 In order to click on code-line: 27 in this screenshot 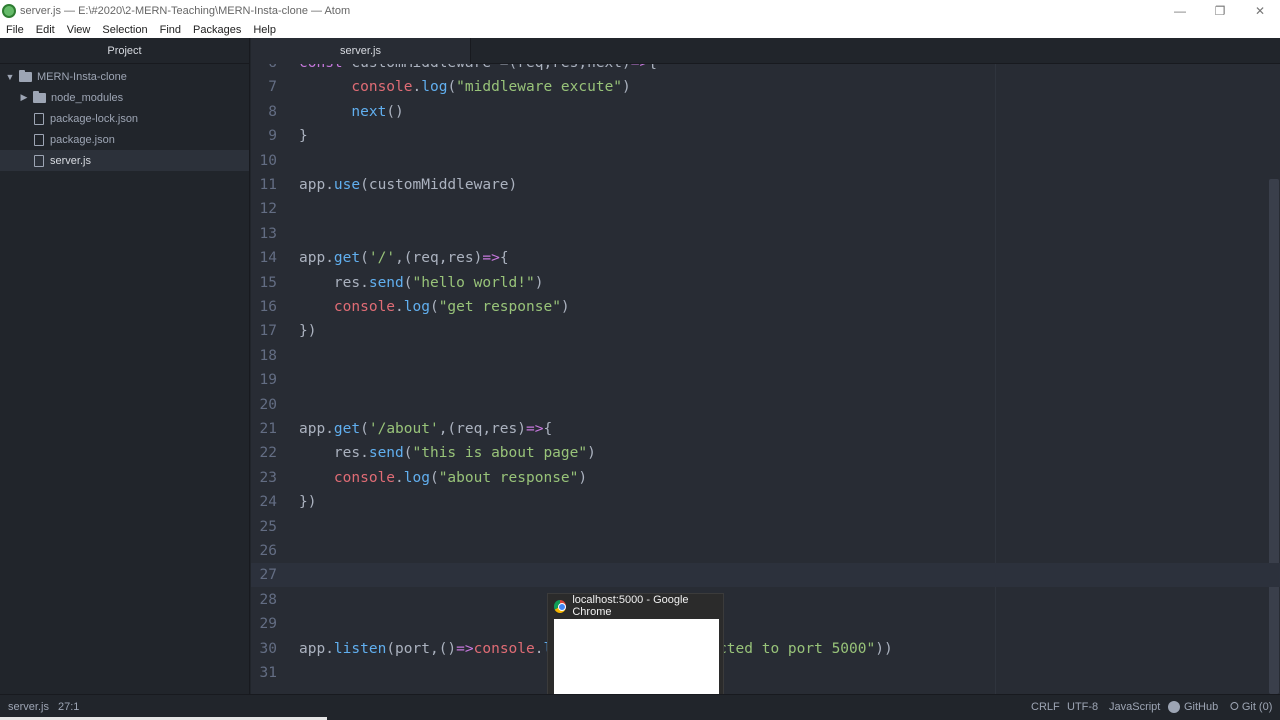, I will do `click(765, 575)`.